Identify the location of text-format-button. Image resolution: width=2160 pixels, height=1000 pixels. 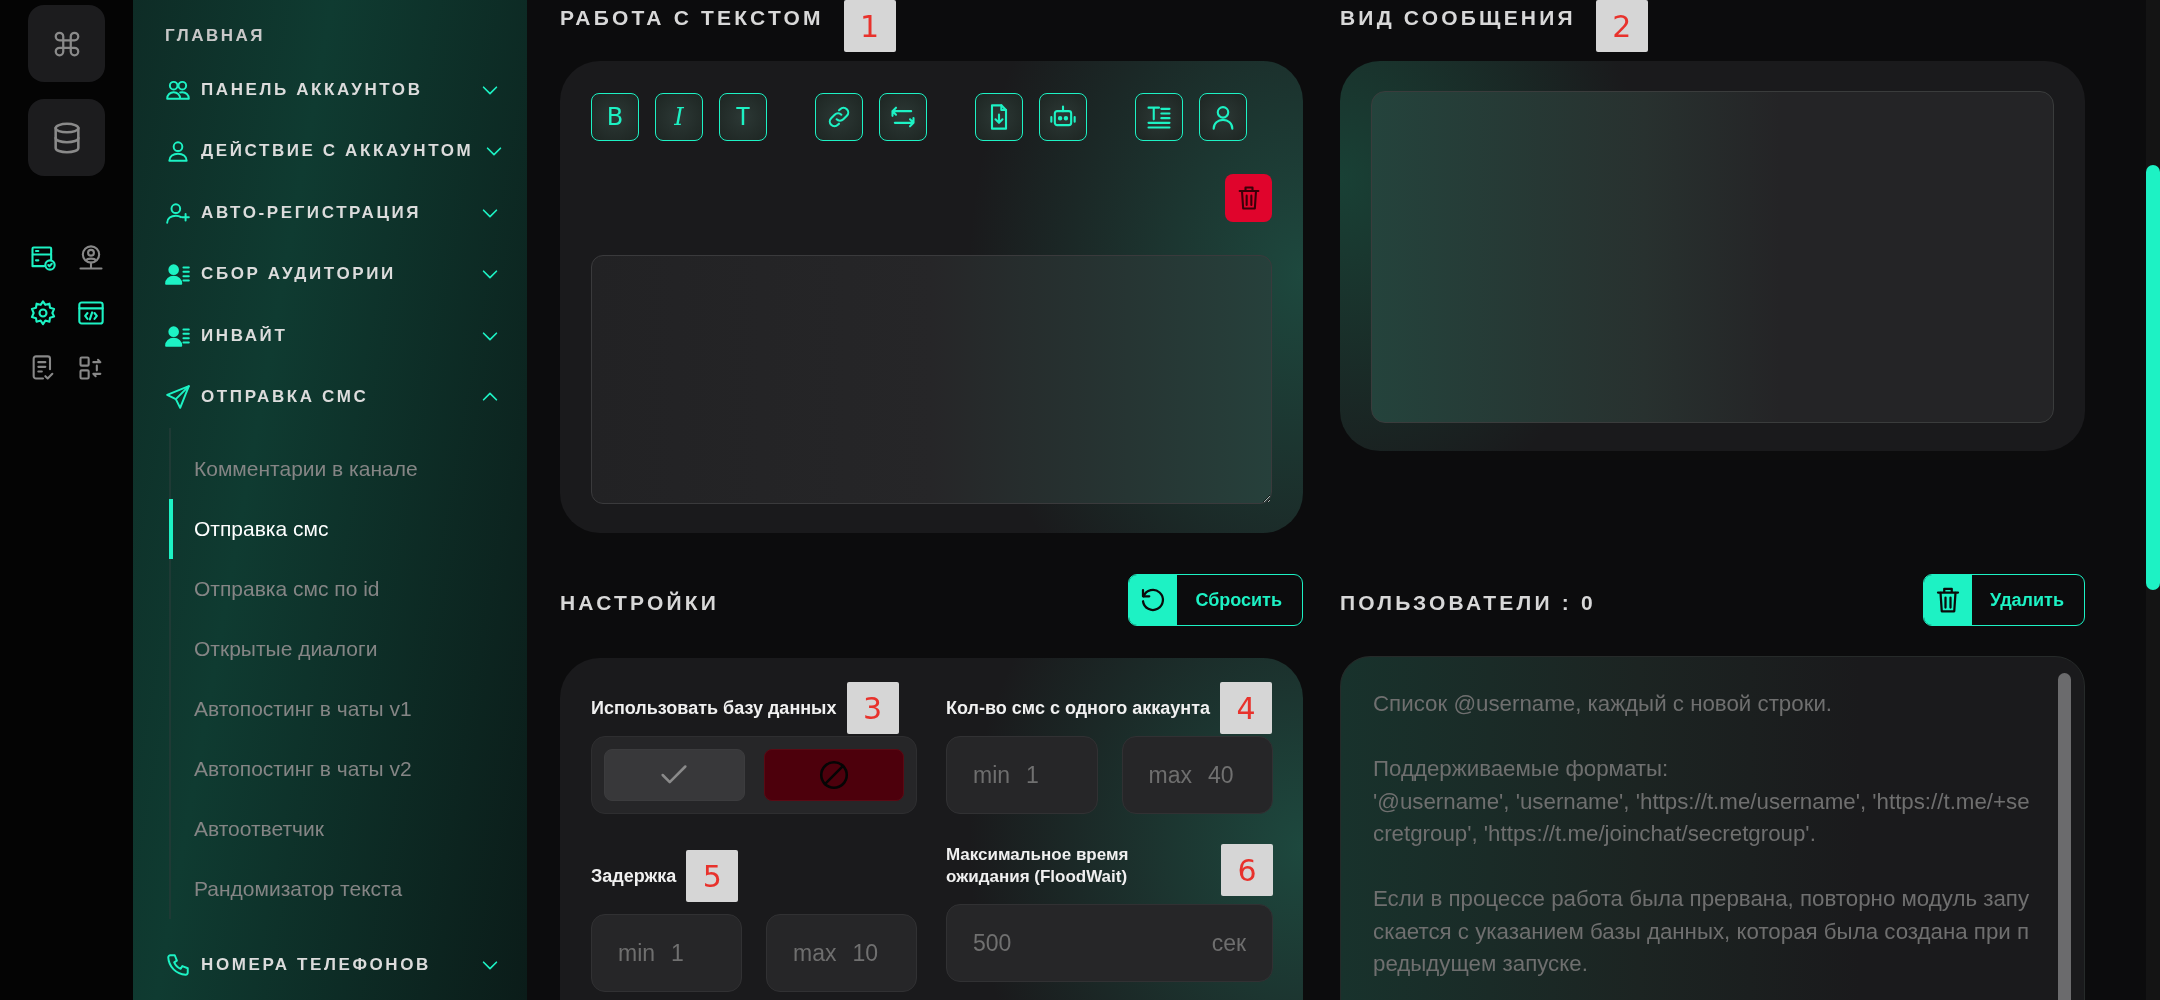
(1159, 117).